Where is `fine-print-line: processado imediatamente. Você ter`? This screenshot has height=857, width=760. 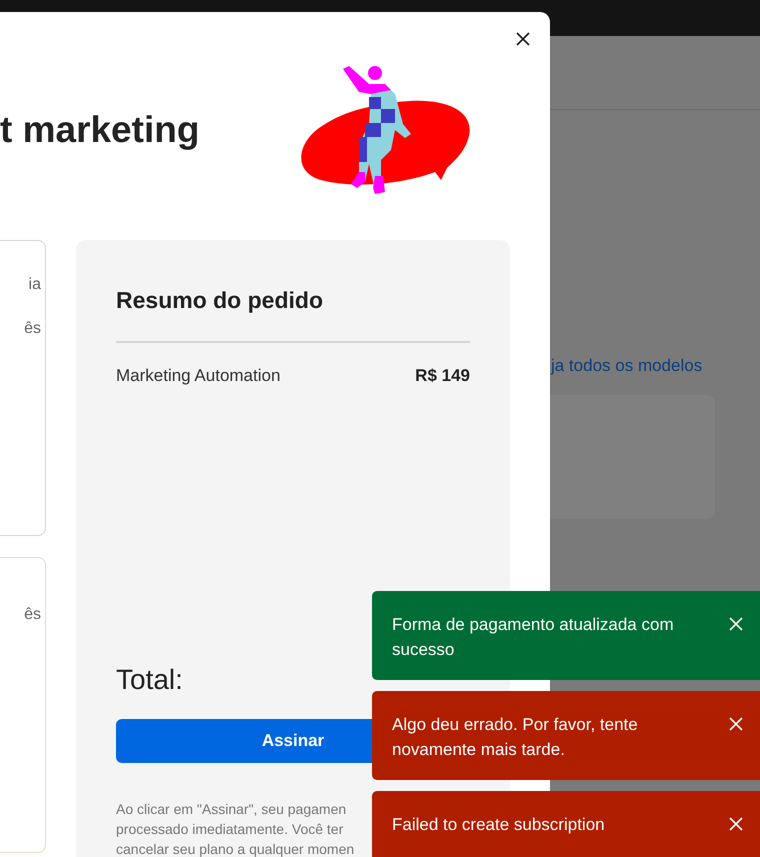 fine-print-line: processado imediatamente. Você ter is located at coordinates (230, 829).